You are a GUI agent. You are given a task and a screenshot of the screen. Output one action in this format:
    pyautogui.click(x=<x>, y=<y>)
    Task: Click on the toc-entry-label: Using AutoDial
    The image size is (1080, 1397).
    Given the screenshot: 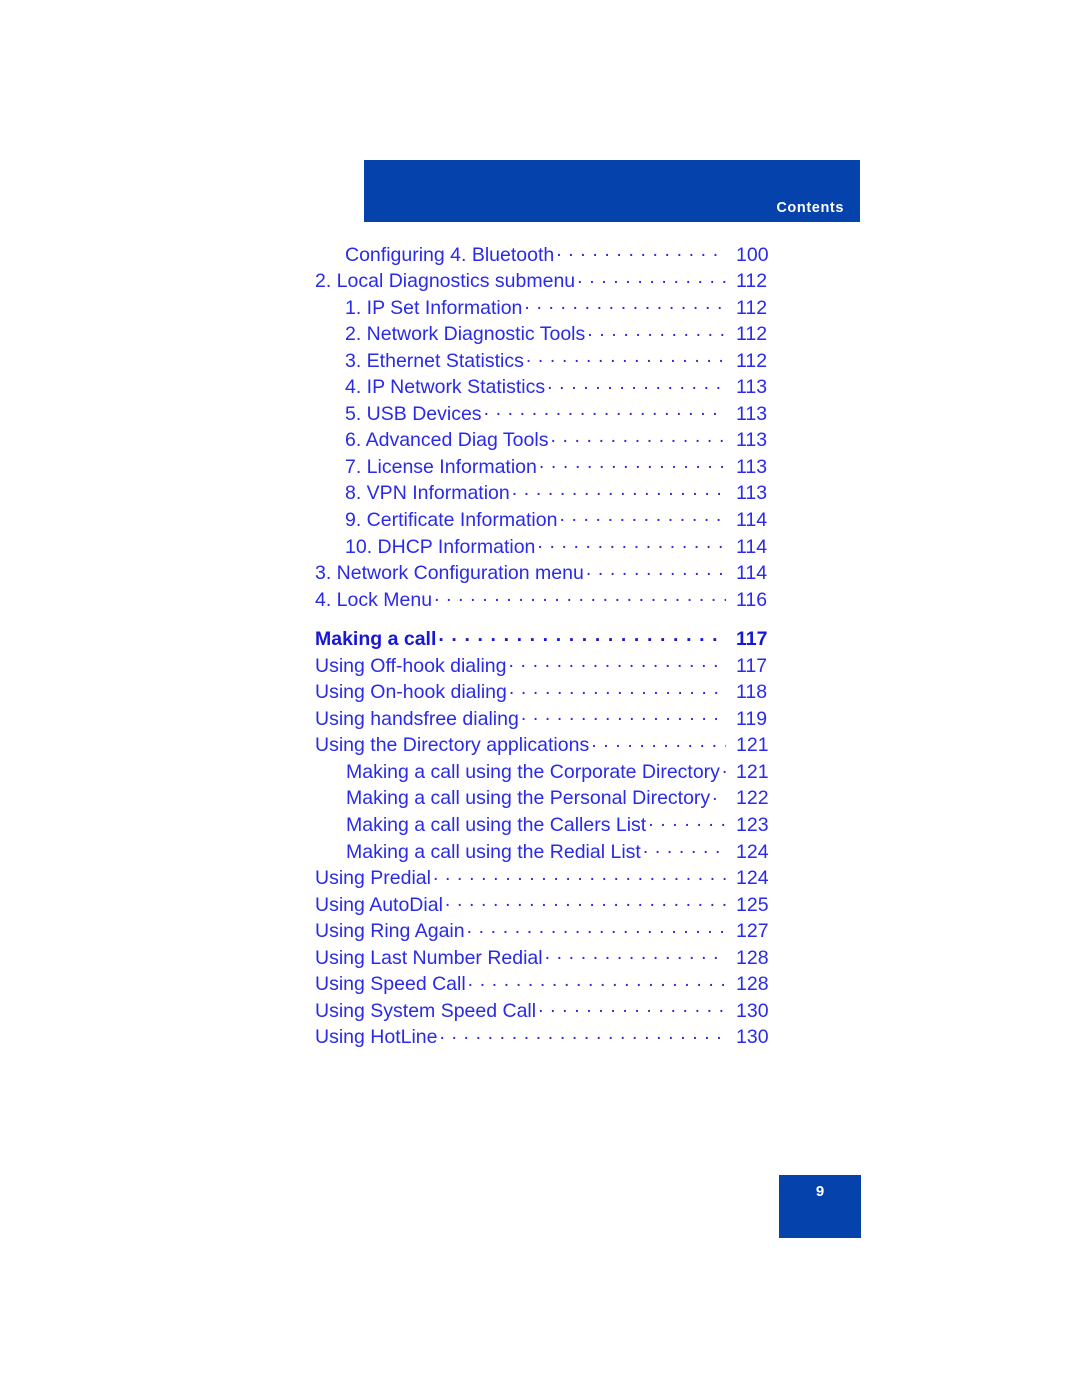 What is the action you would take?
    pyautogui.click(x=379, y=904)
    